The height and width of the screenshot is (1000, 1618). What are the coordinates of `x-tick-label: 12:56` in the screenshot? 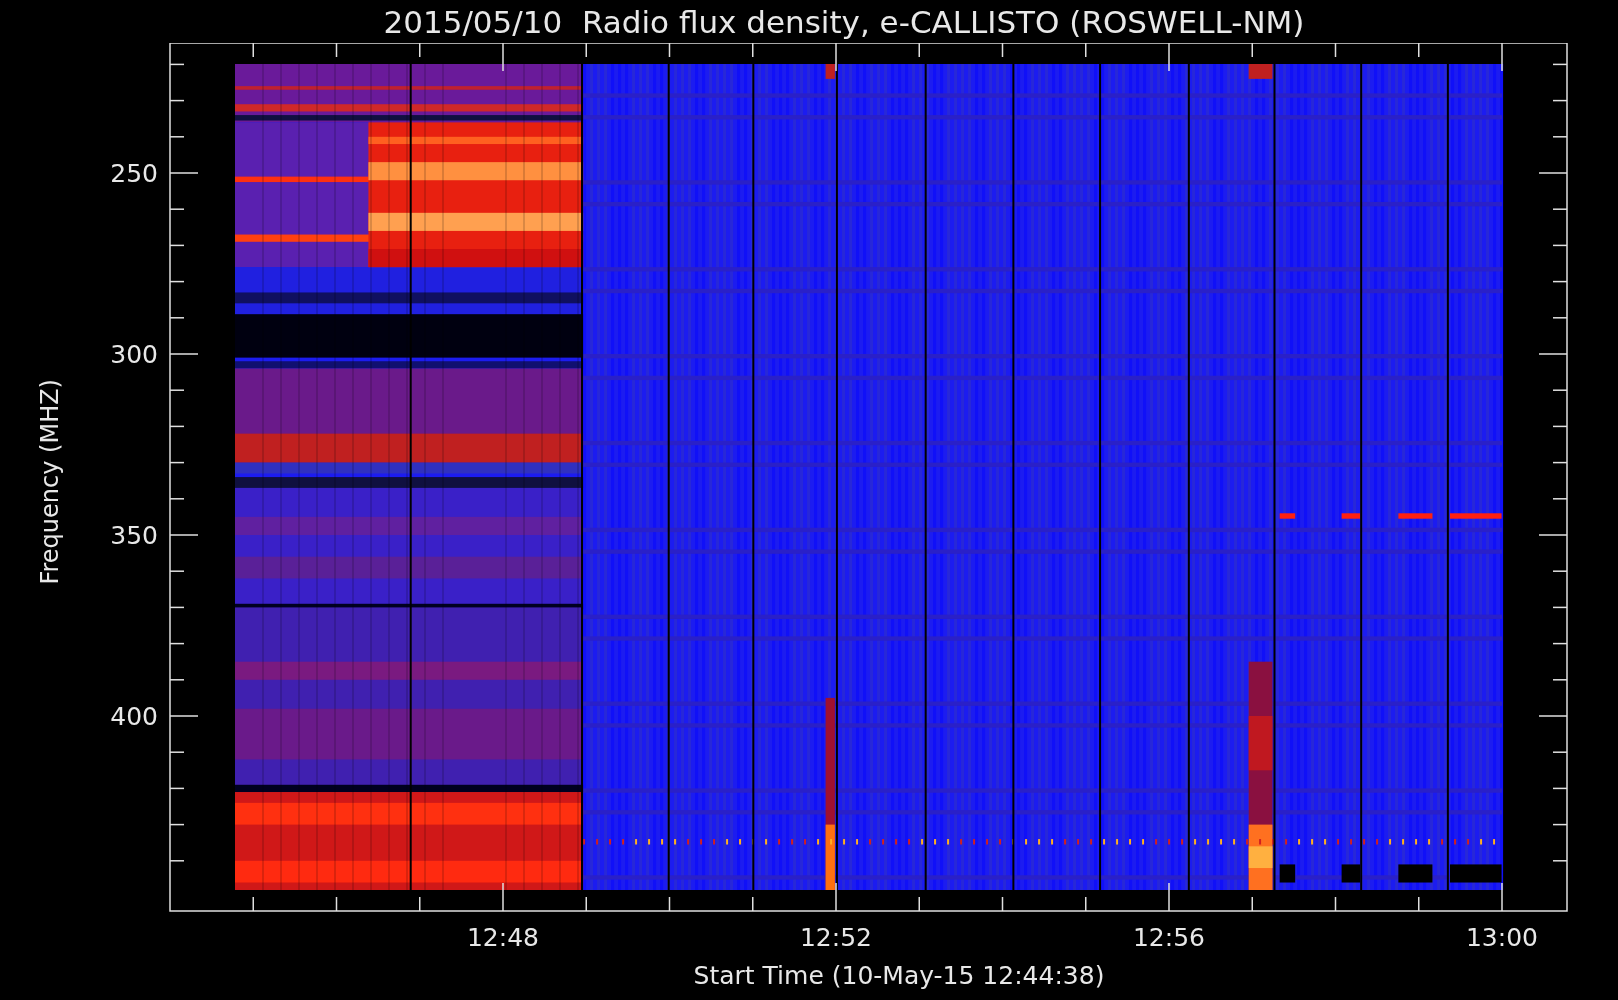 It's located at (1169, 937).